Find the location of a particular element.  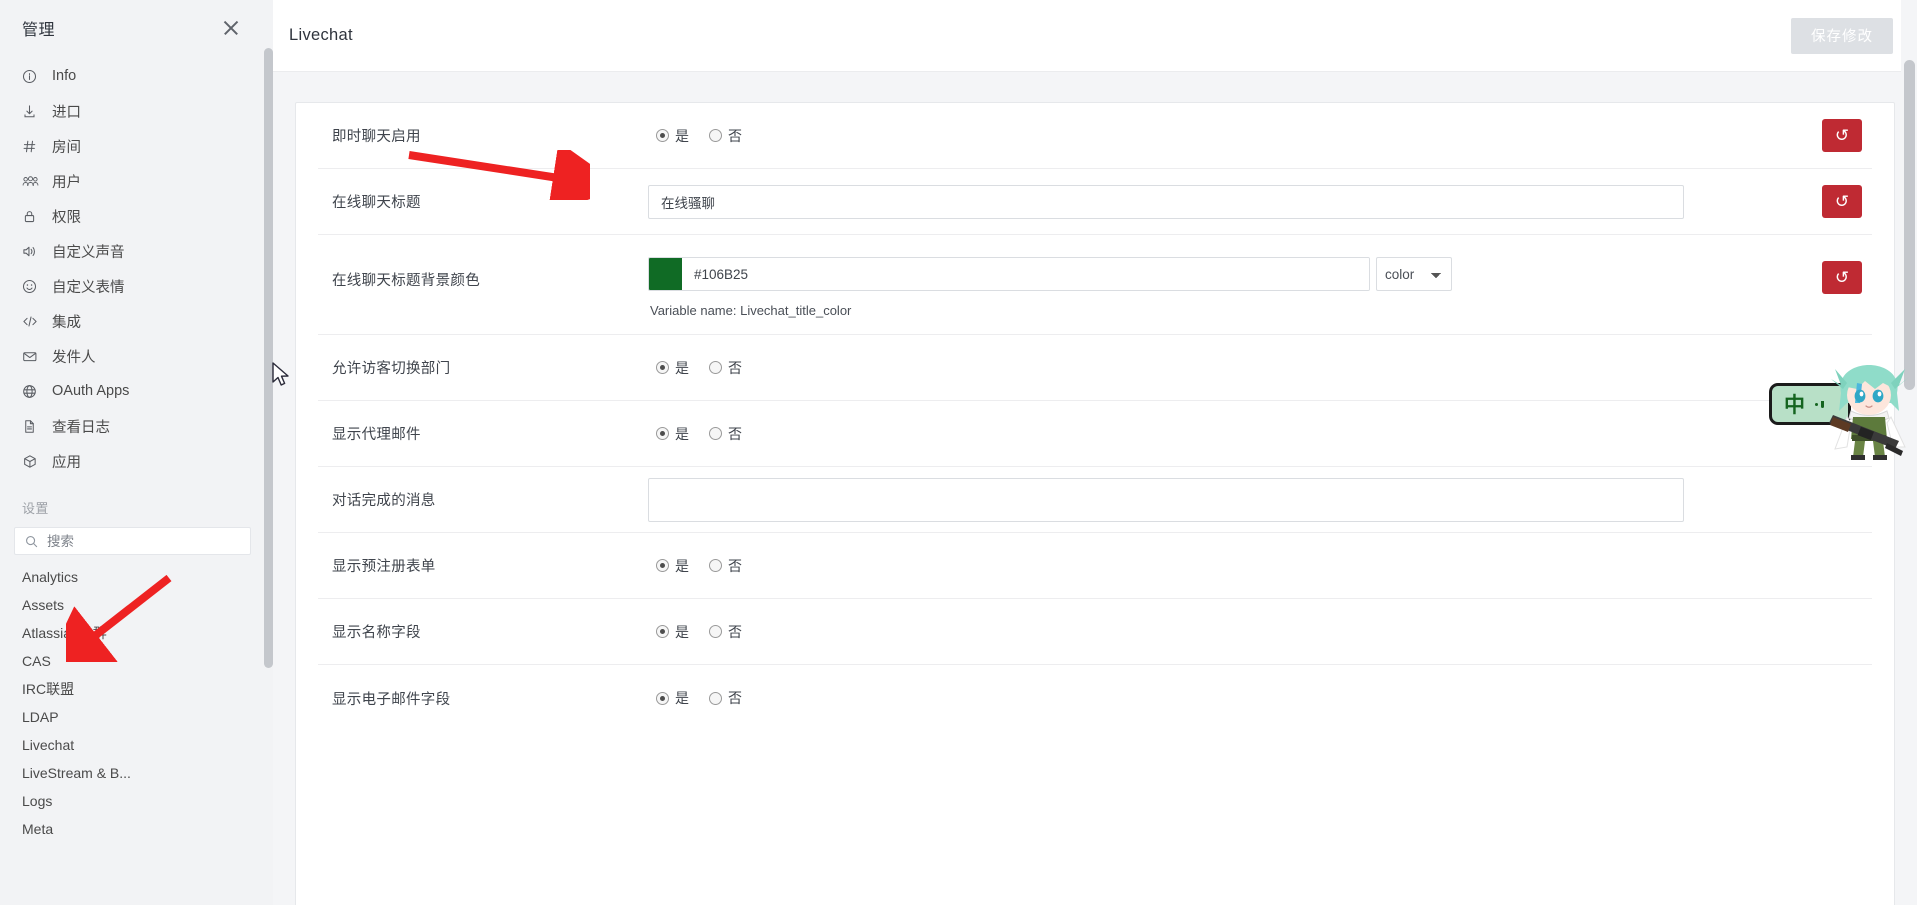

sidebar-item-integrations: 集成 is located at coordinates (132, 321).